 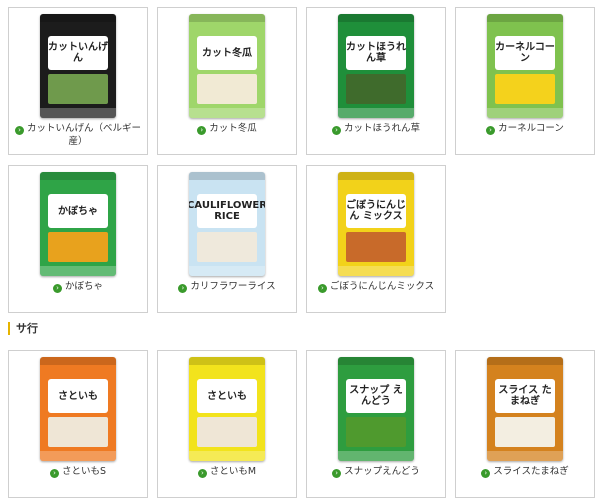 I want to click on product-package-image: カーネルコーン, so click(x=525, y=66).